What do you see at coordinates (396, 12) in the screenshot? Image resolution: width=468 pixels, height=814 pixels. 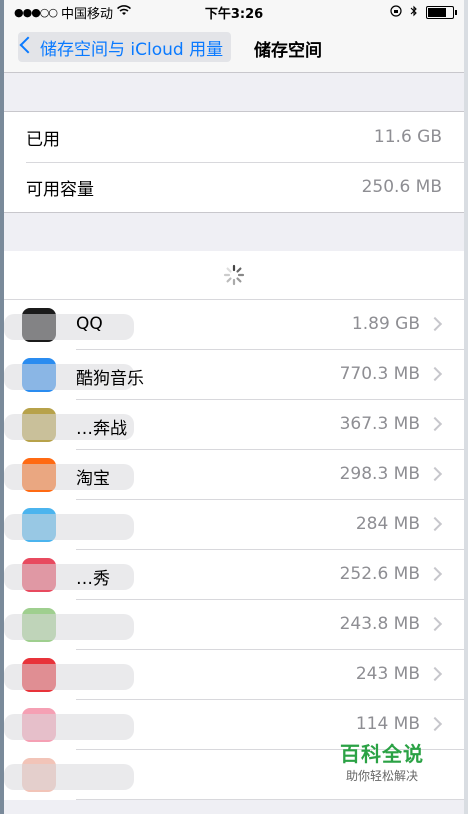 I see `orientation-lock-icon` at bounding box center [396, 12].